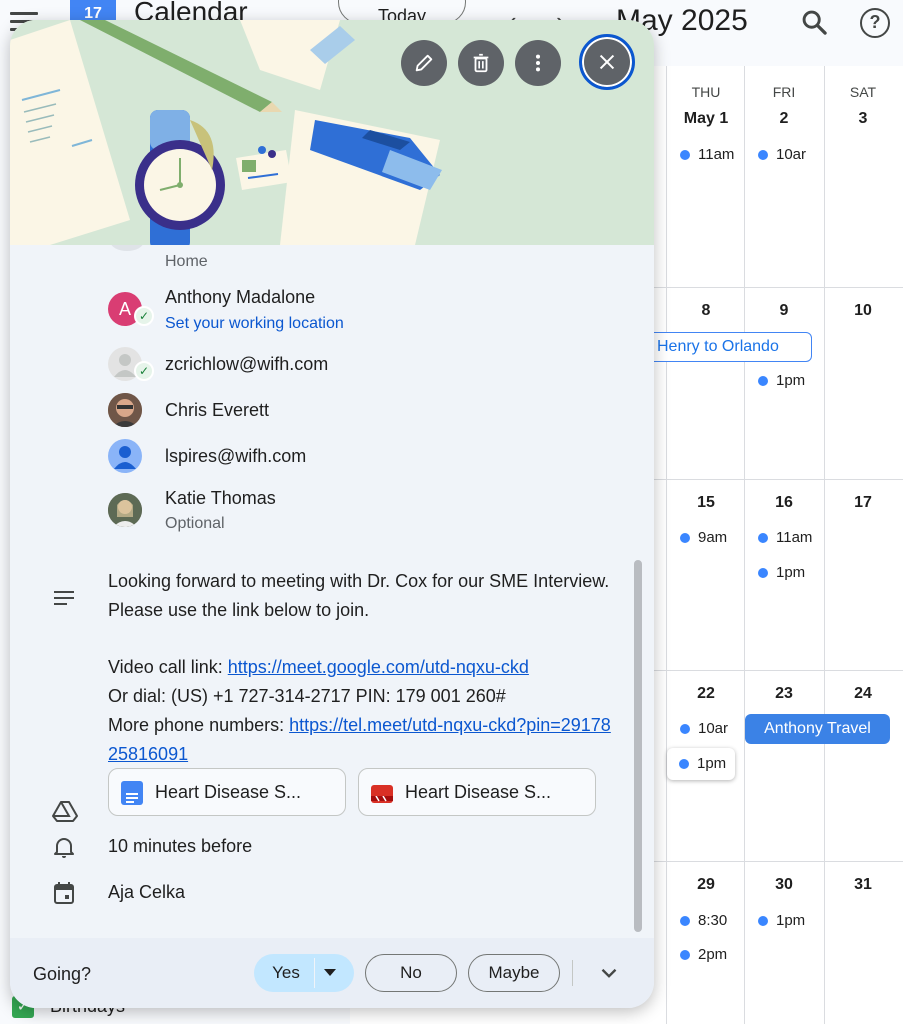 The height and width of the screenshot is (1024, 903). What do you see at coordinates (254, 324) in the screenshot?
I see `set-working-location-link: Set your working location` at bounding box center [254, 324].